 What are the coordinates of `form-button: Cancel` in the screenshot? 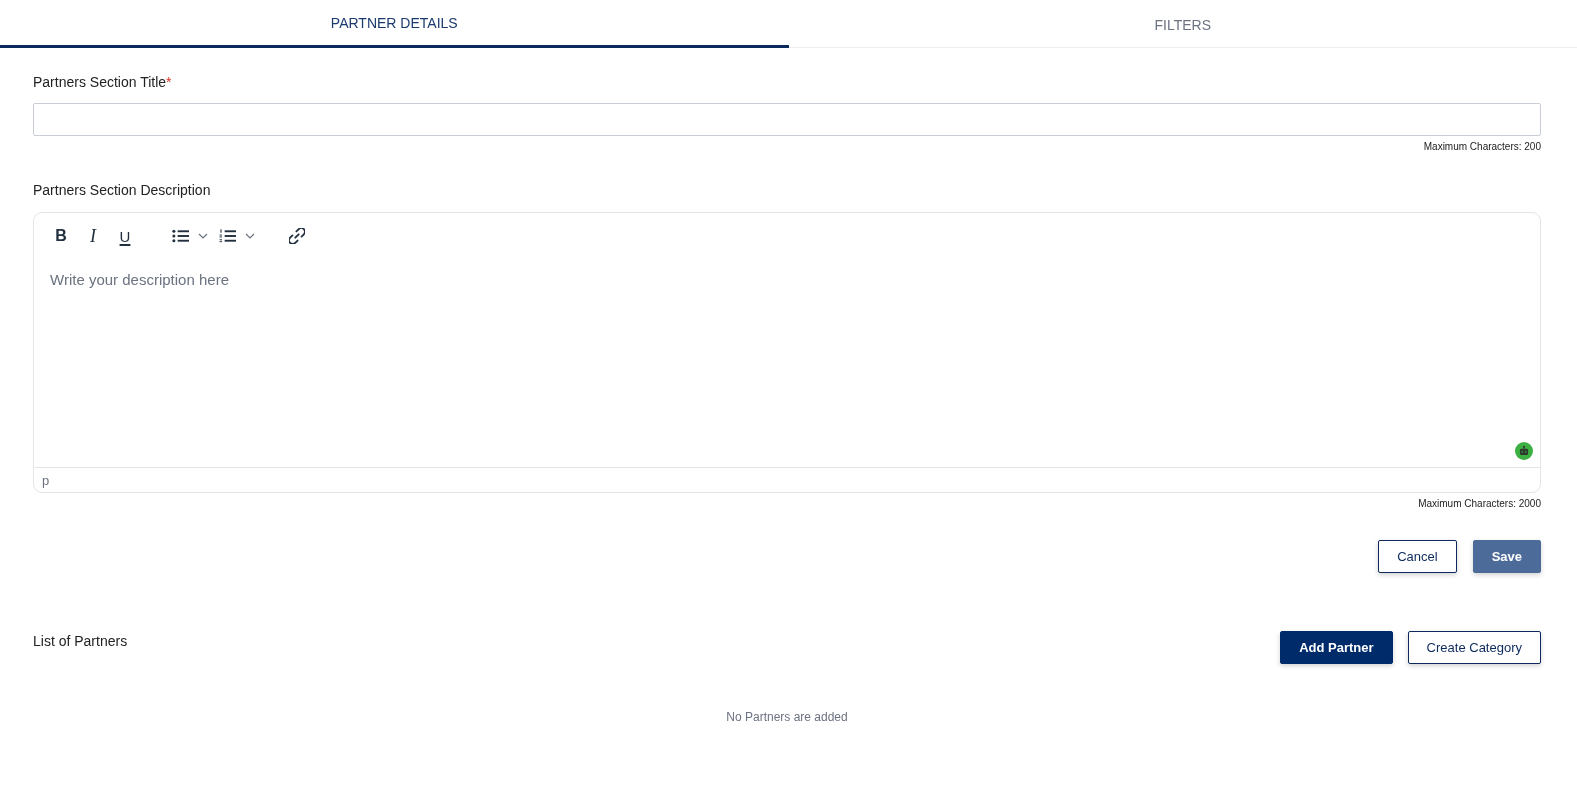 It's located at (1417, 556).